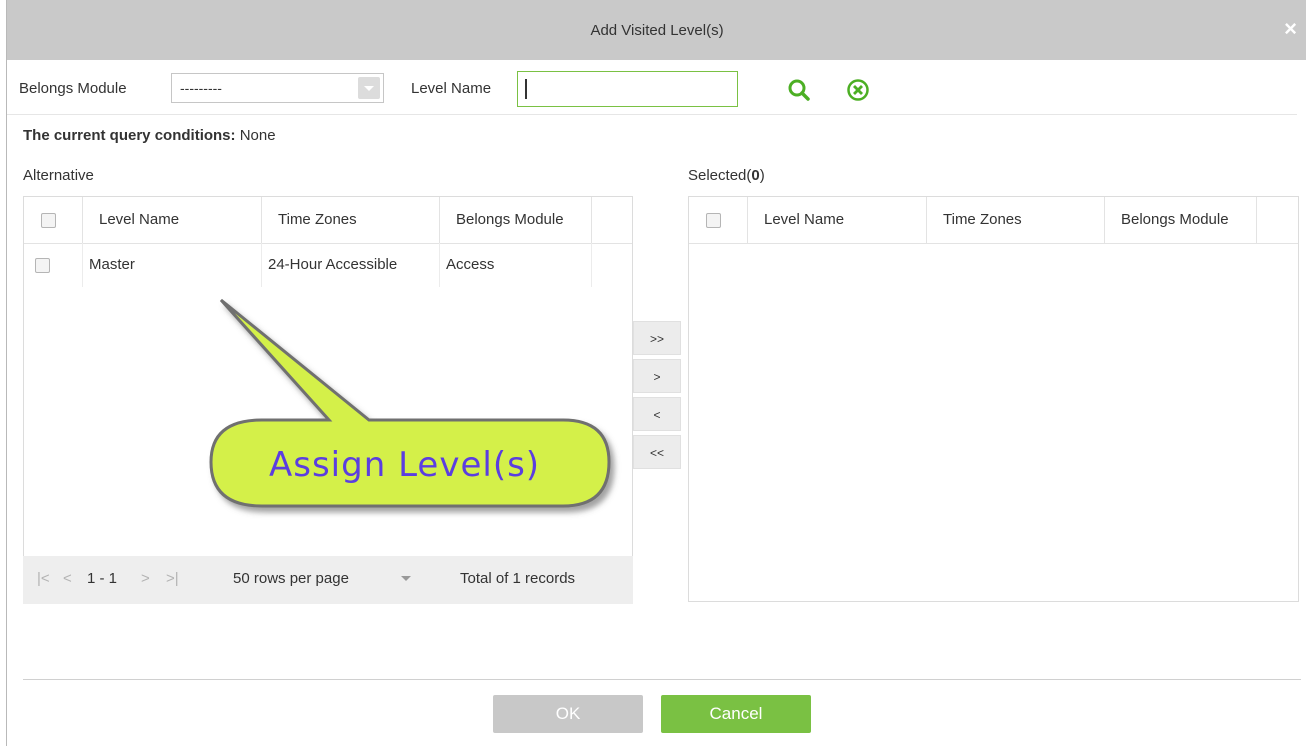 The image size is (1306, 746). Describe the element at coordinates (762, 175) in the screenshot. I see `selected-title-suffix: )` at that location.